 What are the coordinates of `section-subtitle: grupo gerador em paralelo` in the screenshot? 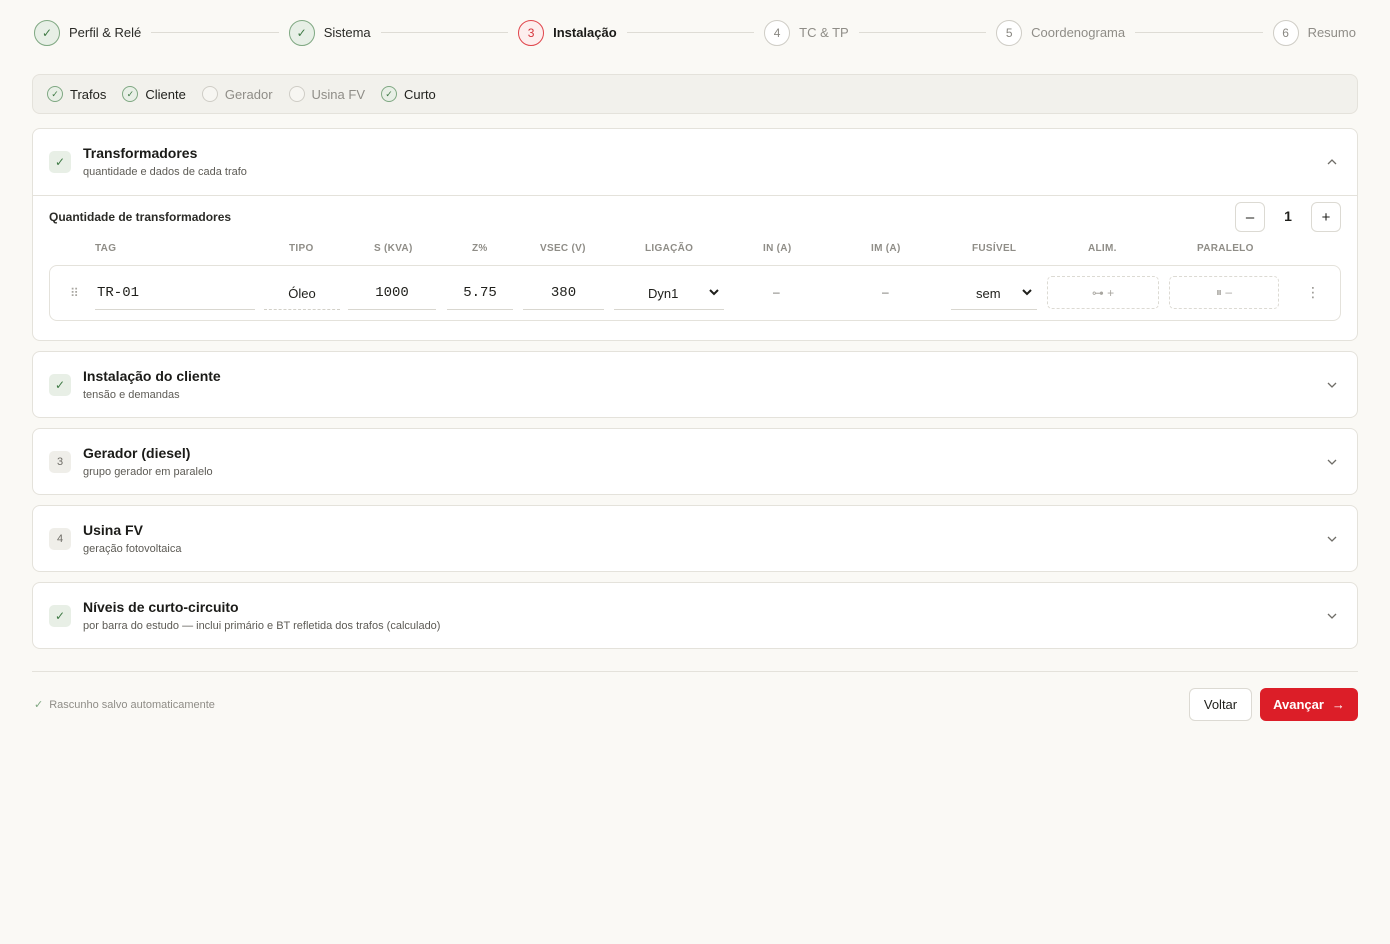 It's located at (148, 472).